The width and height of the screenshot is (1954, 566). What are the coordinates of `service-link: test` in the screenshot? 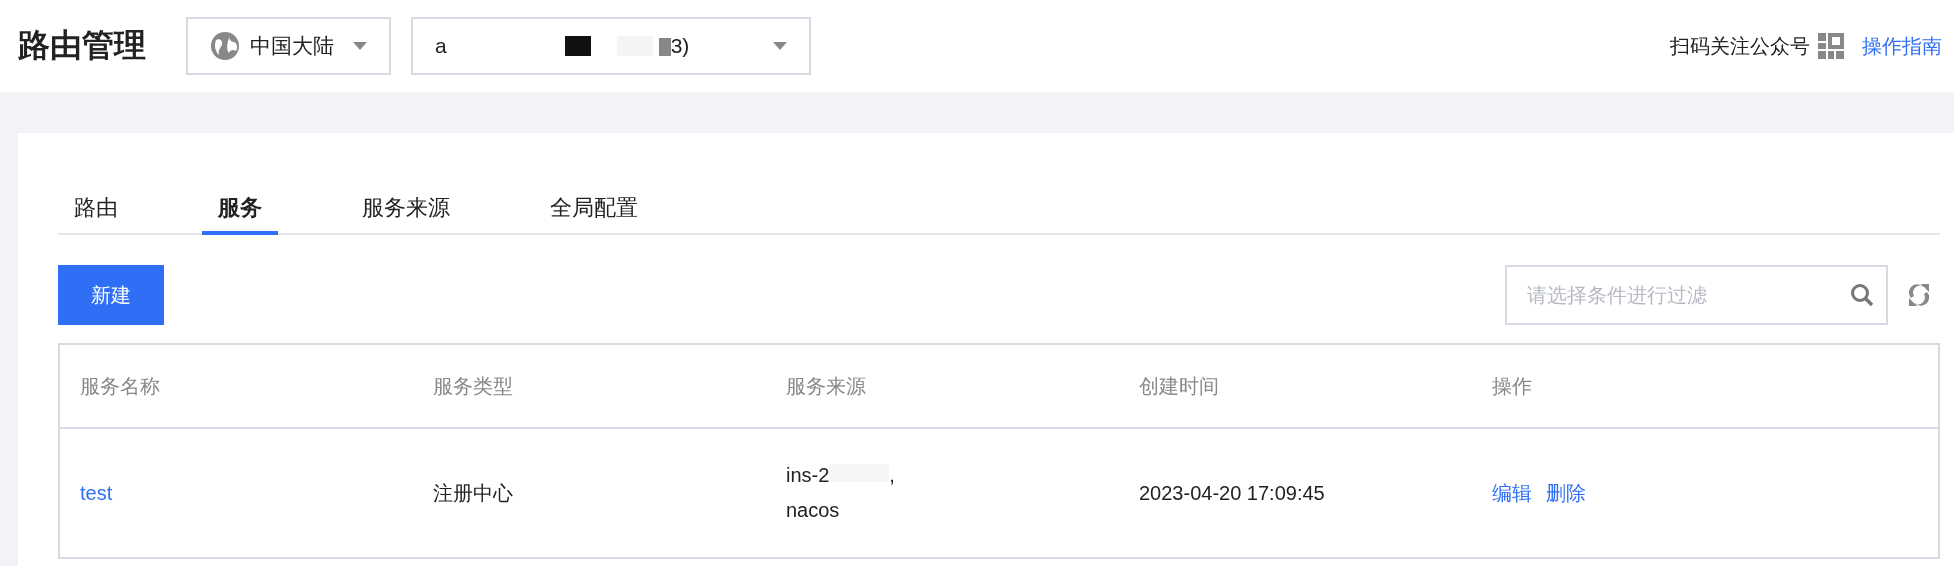 It's located at (96, 492).